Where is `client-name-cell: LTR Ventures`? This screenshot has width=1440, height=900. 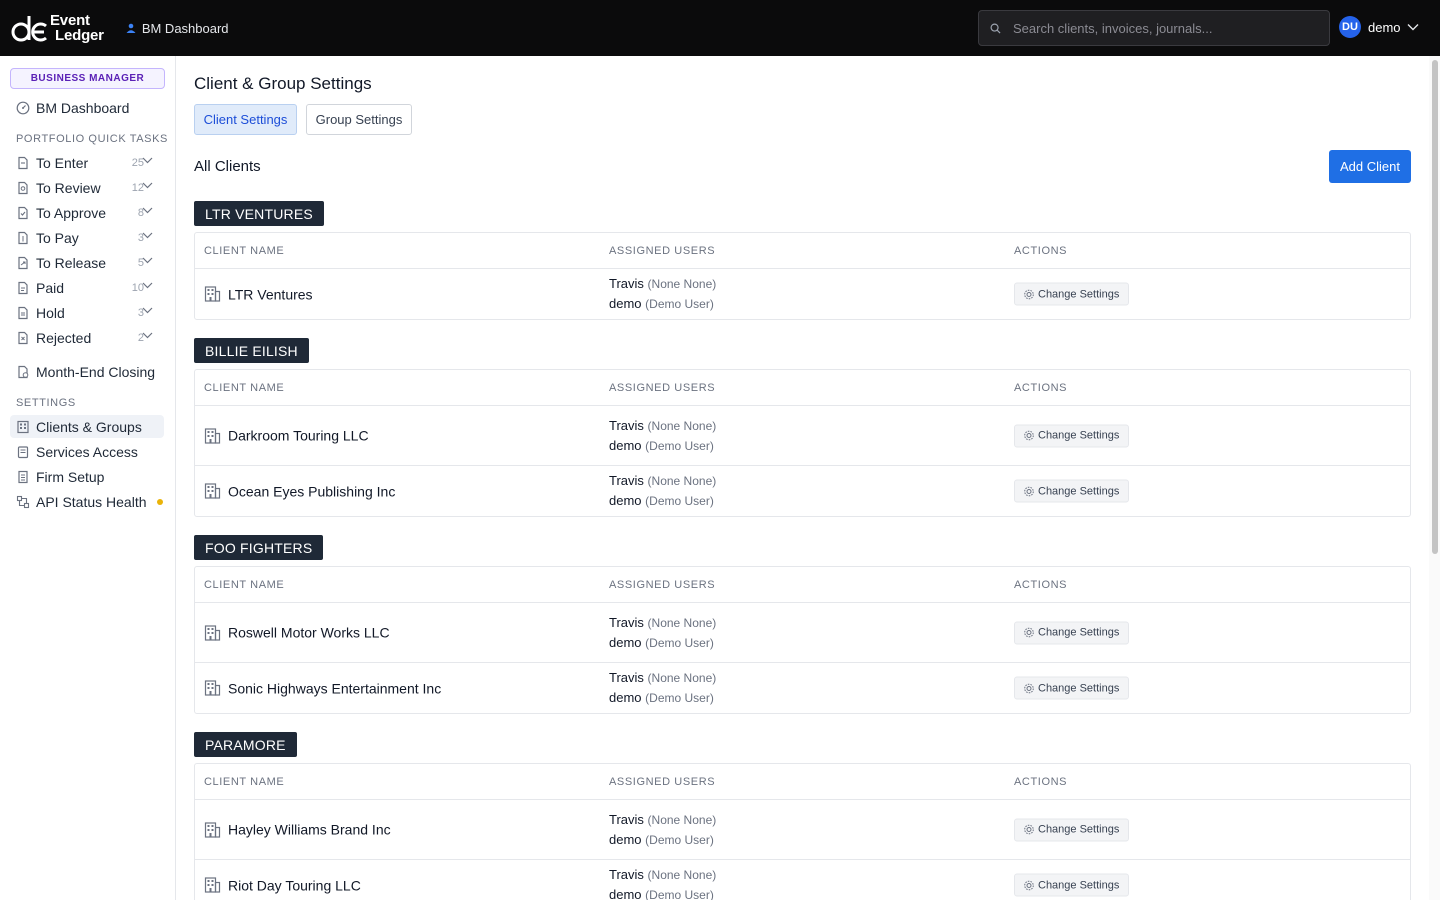
client-name-cell: LTR Ventures is located at coordinates (258, 294).